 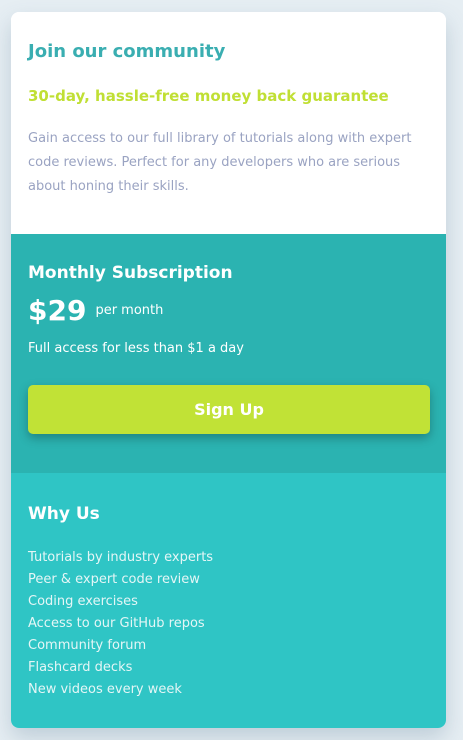 I want to click on community-title: Join our community, so click(x=127, y=51).